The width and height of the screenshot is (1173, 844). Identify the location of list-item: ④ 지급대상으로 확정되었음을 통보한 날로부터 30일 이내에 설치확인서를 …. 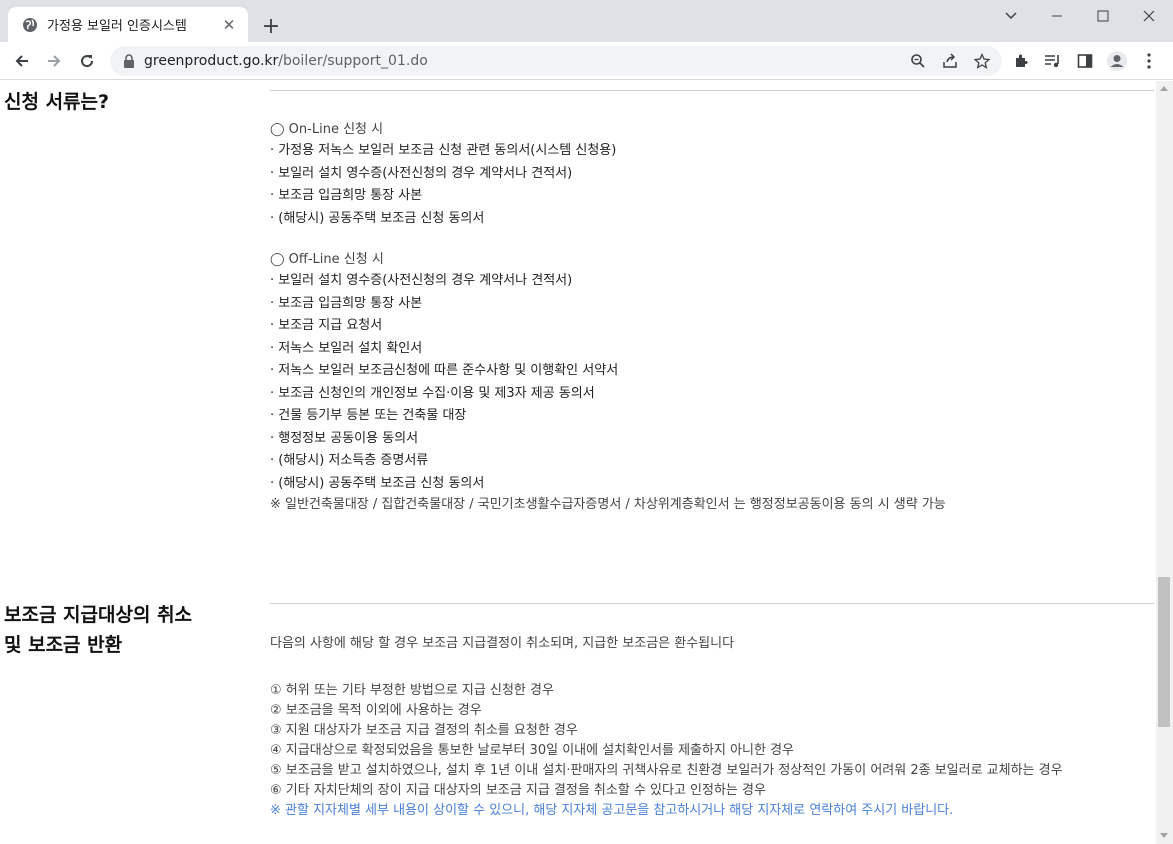
(532, 750).